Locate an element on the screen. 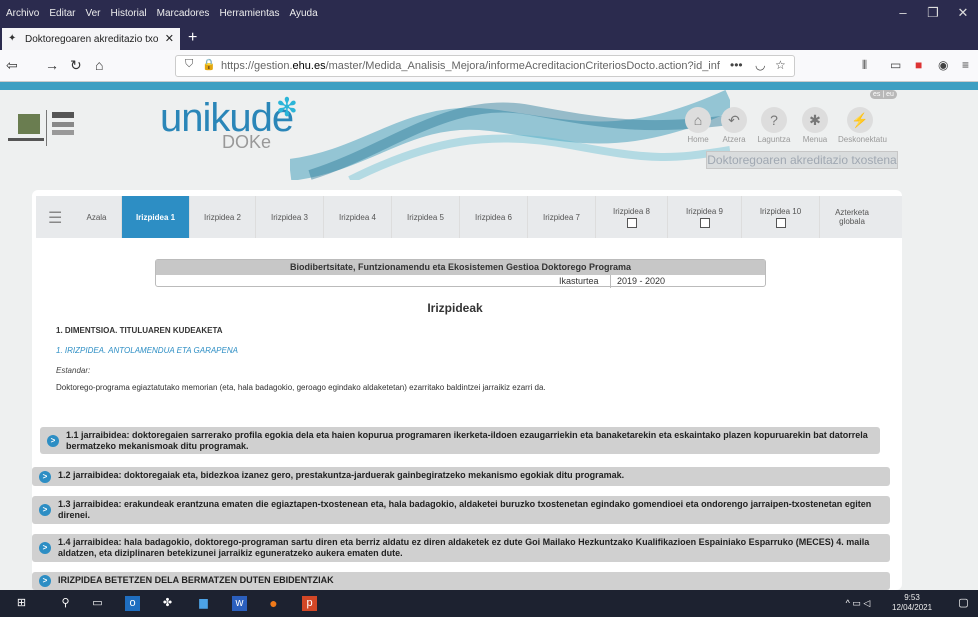 The width and height of the screenshot is (978, 617). page-actions-icon: ••• is located at coordinates (736, 65).